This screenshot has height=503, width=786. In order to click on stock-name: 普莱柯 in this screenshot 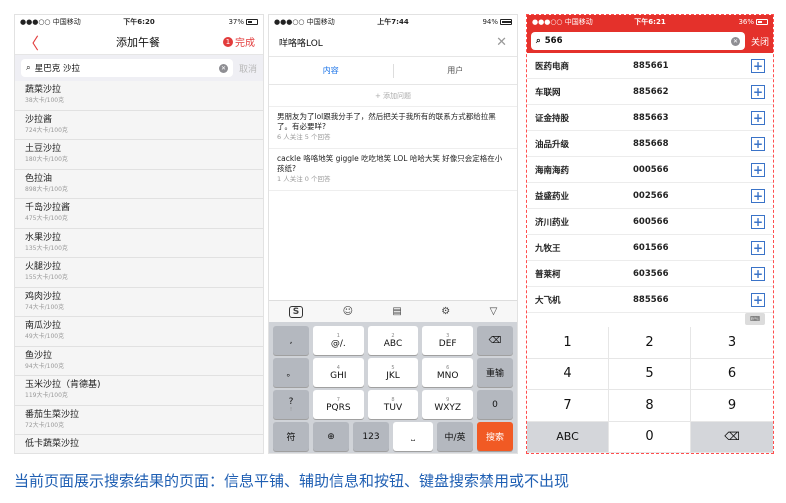, I will do `click(584, 274)`.